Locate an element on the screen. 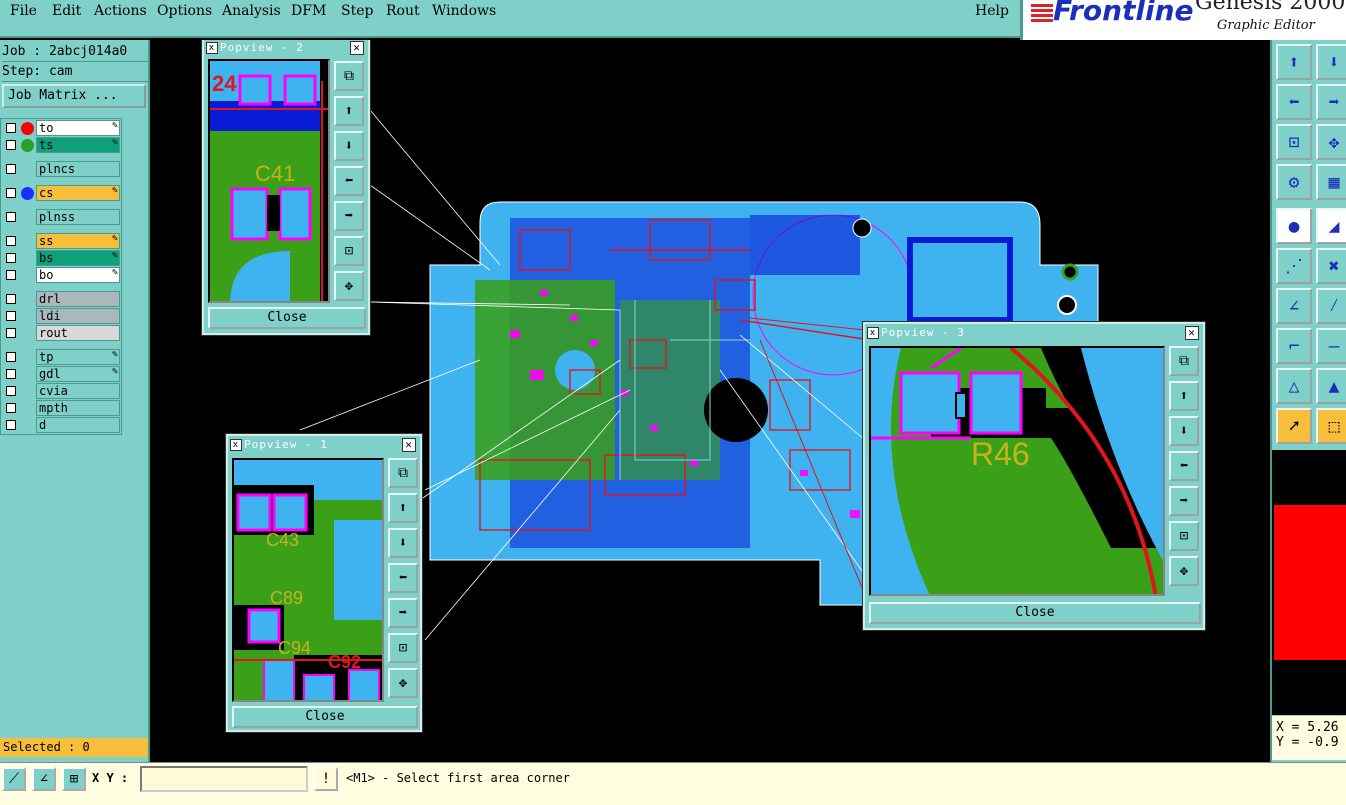 Image resolution: width=1346 pixels, height=805 pixels. layer-row-drl: drl is located at coordinates (61, 299).